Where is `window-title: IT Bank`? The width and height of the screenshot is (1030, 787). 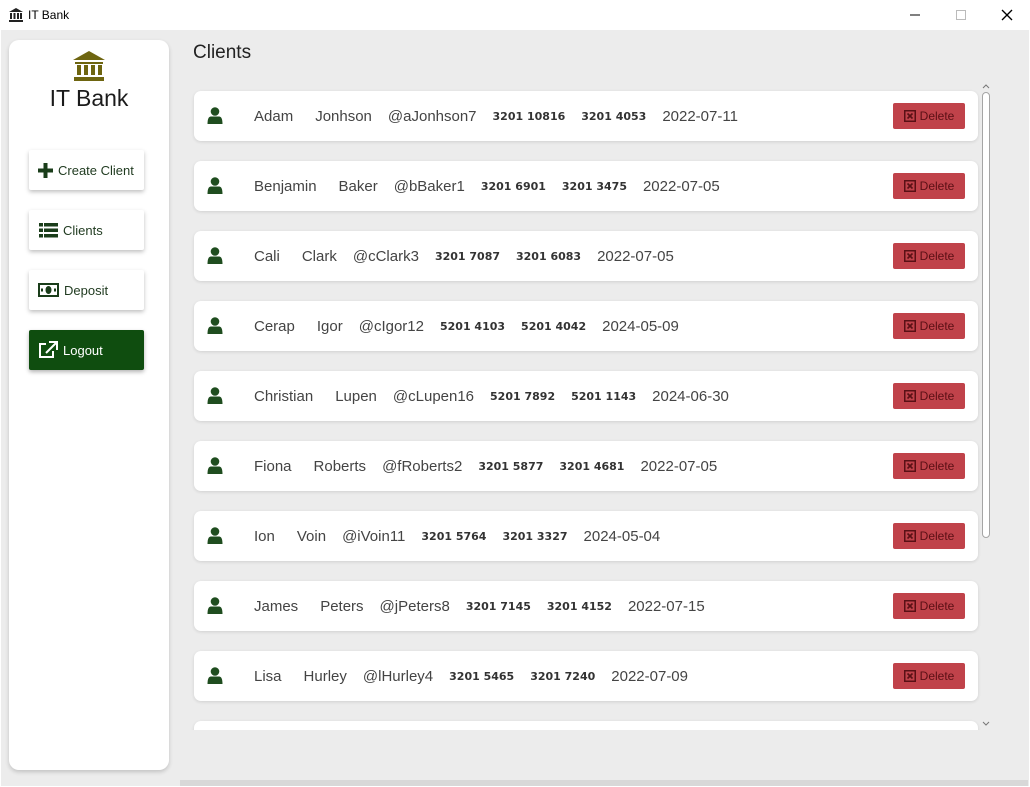 window-title: IT Bank is located at coordinates (49, 15).